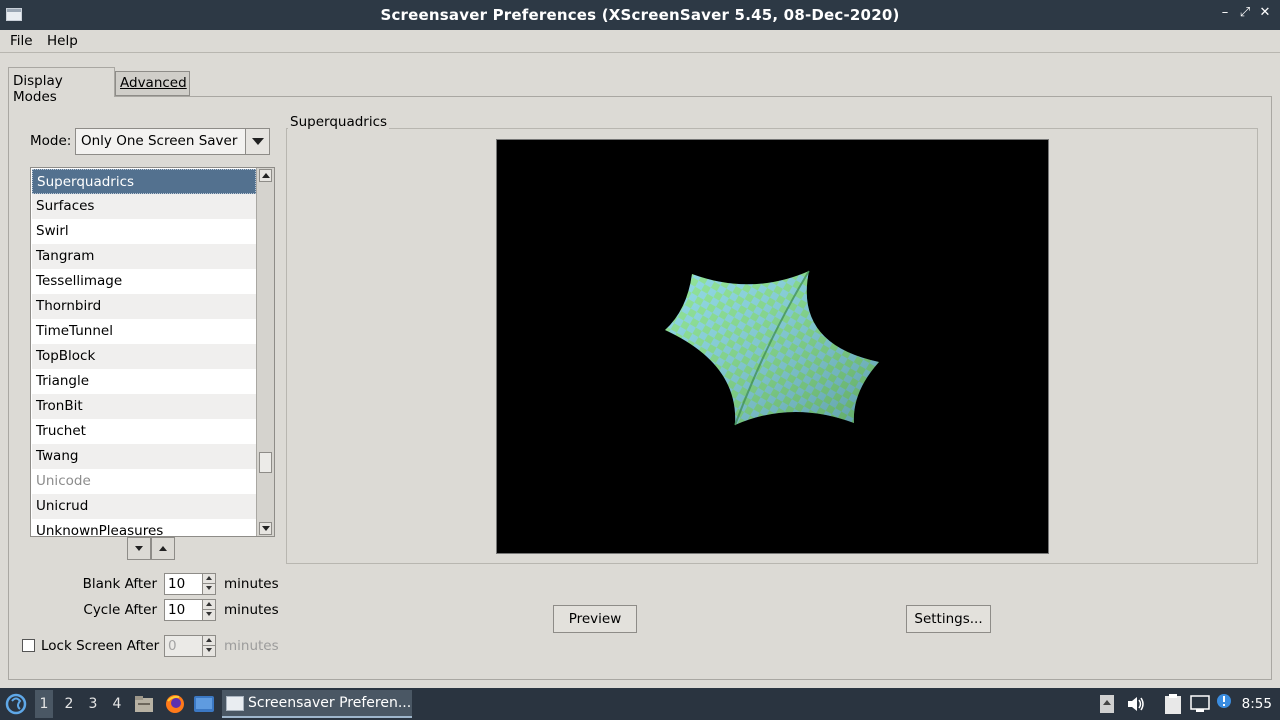  What do you see at coordinates (190, 584) in the screenshot?
I see `blank-after-spinner: 10` at bounding box center [190, 584].